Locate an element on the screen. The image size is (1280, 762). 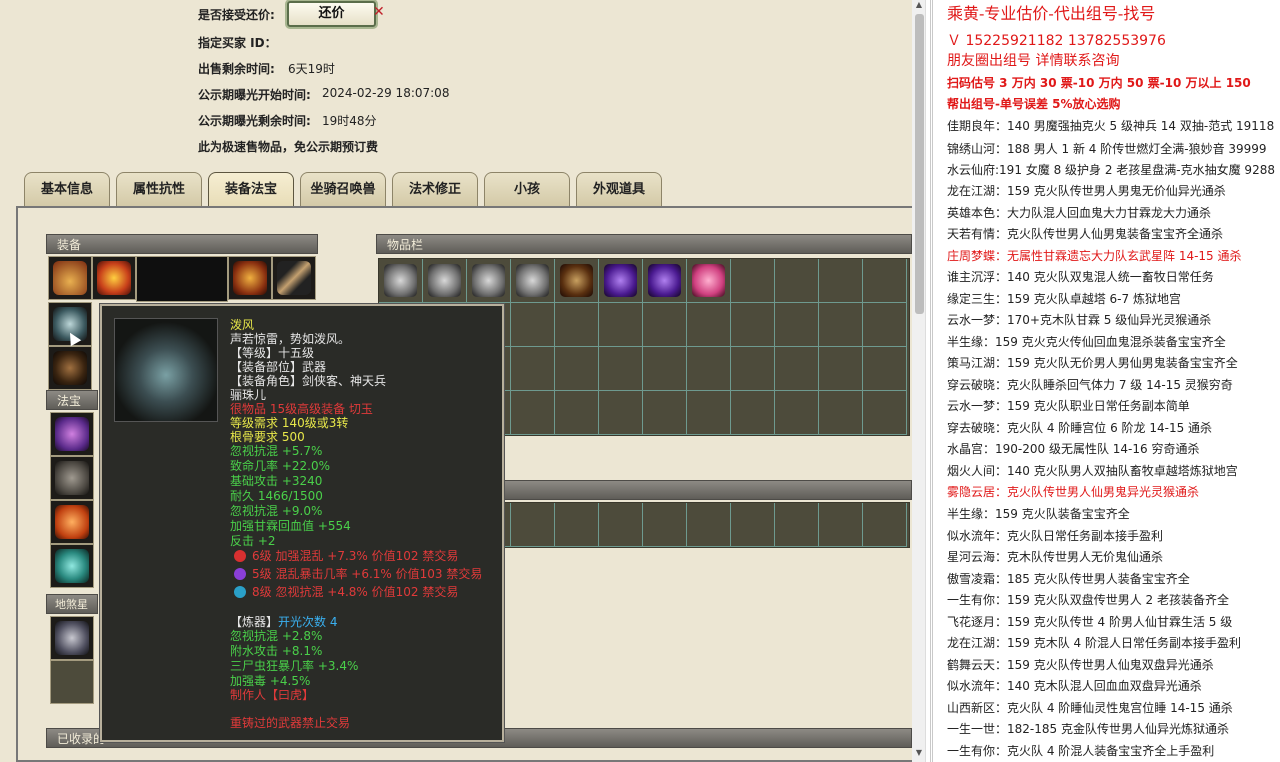
item-name: 泼风 is located at coordinates (242, 325).